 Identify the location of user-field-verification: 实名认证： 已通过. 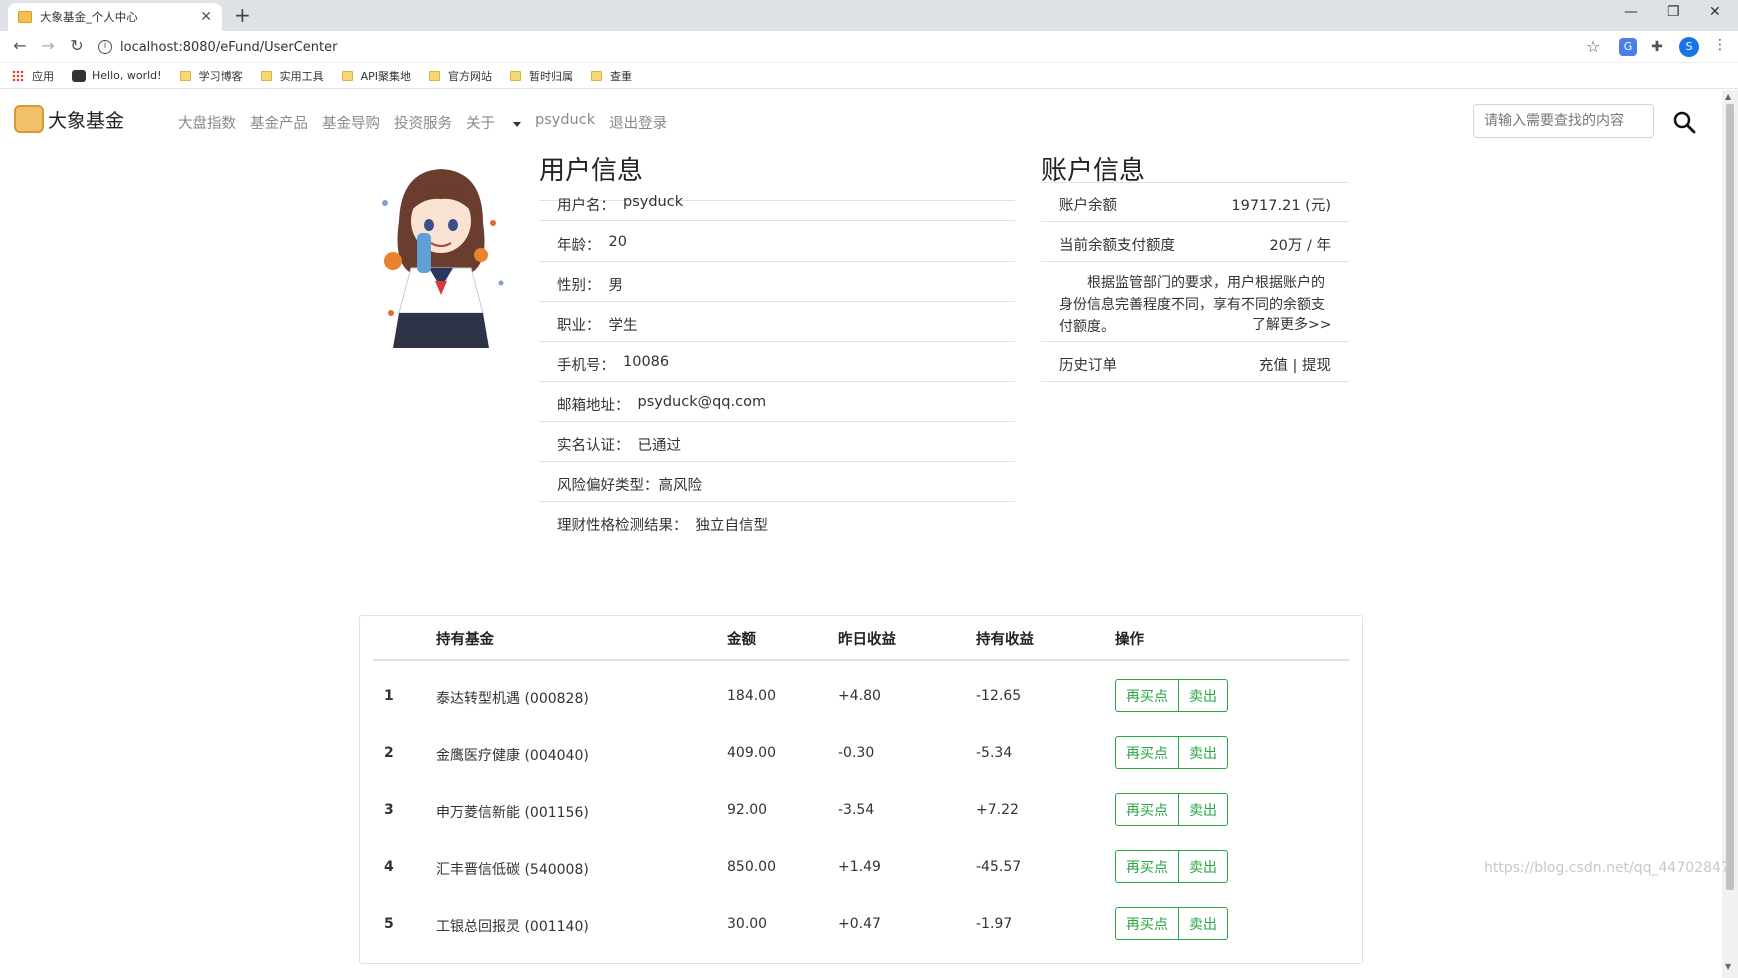
(619, 446).